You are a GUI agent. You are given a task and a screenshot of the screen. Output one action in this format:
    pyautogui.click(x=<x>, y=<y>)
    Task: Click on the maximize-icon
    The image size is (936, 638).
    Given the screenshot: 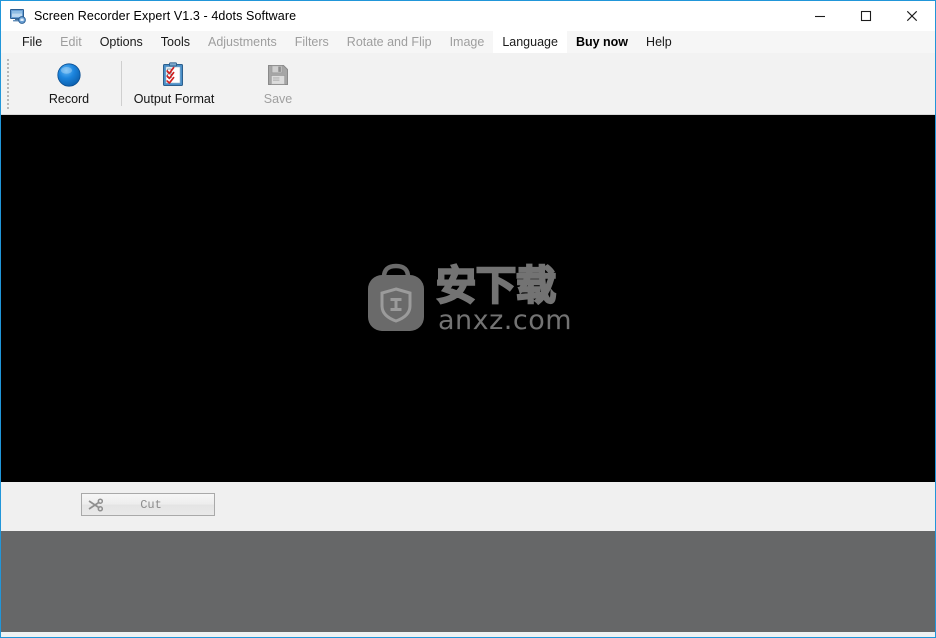 What is the action you would take?
    pyautogui.click(x=866, y=16)
    